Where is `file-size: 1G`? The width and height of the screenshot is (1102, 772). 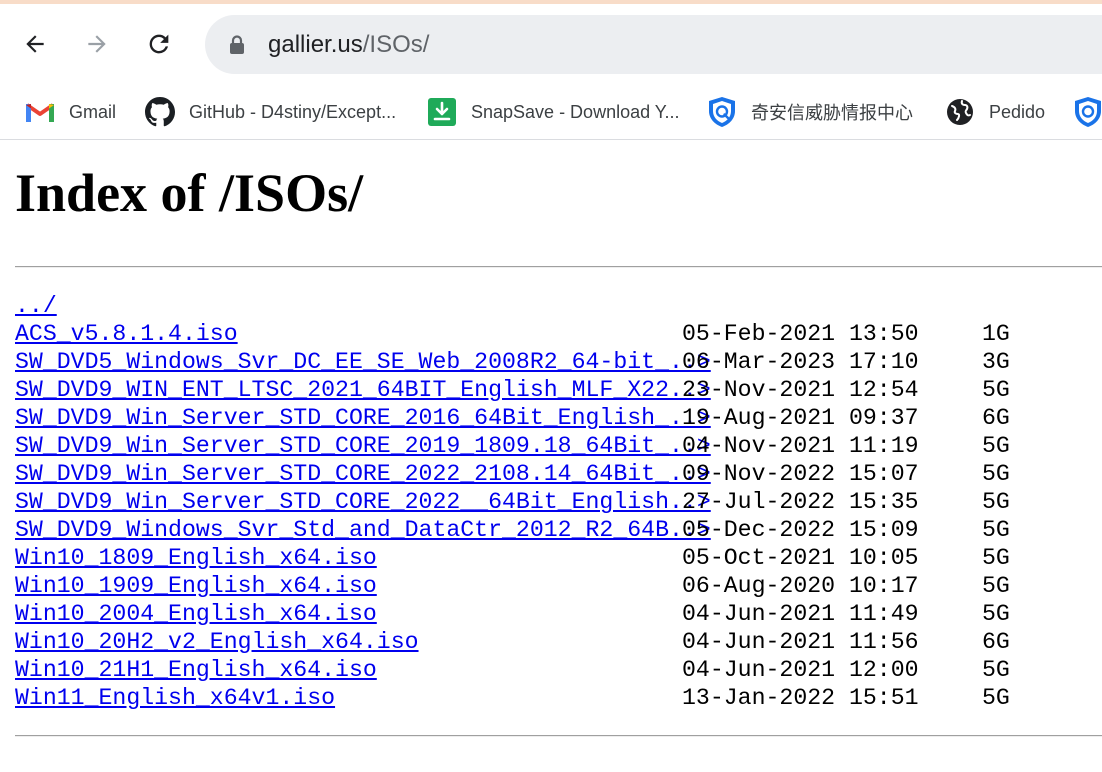 file-size: 1G is located at coordinates (996, 334).